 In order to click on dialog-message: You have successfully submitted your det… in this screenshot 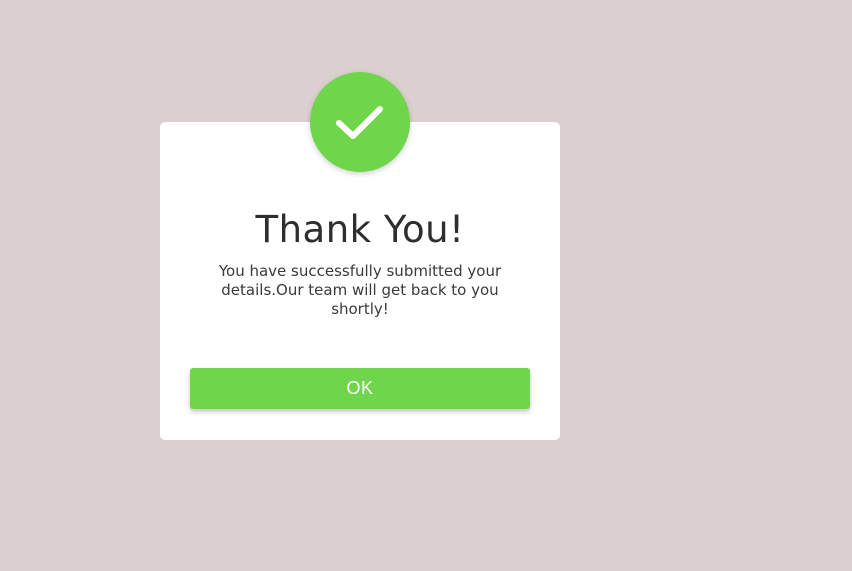, I will do `click(360, 290)`.